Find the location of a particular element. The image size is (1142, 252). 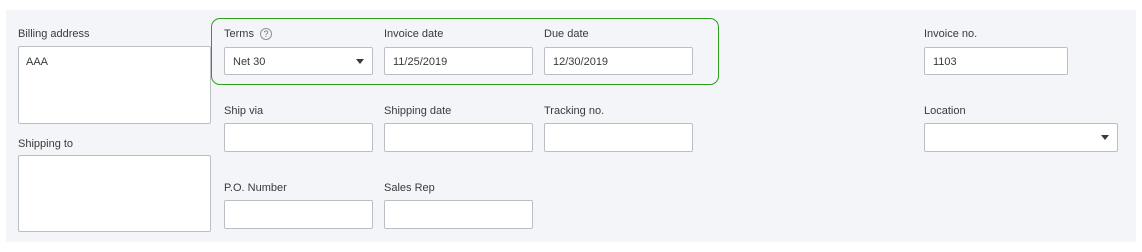

ship-via-label: Ship via is located at coordinates (244, 111).